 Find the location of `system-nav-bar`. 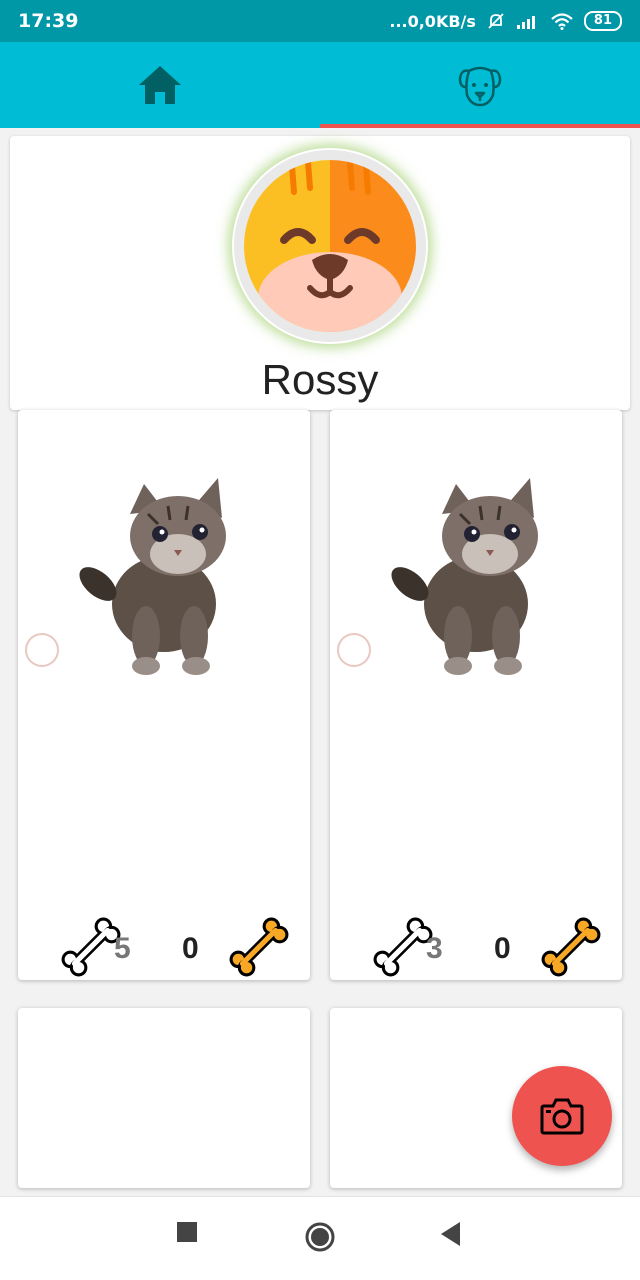

system-nav-bar is located at coordinates (320, 1238).